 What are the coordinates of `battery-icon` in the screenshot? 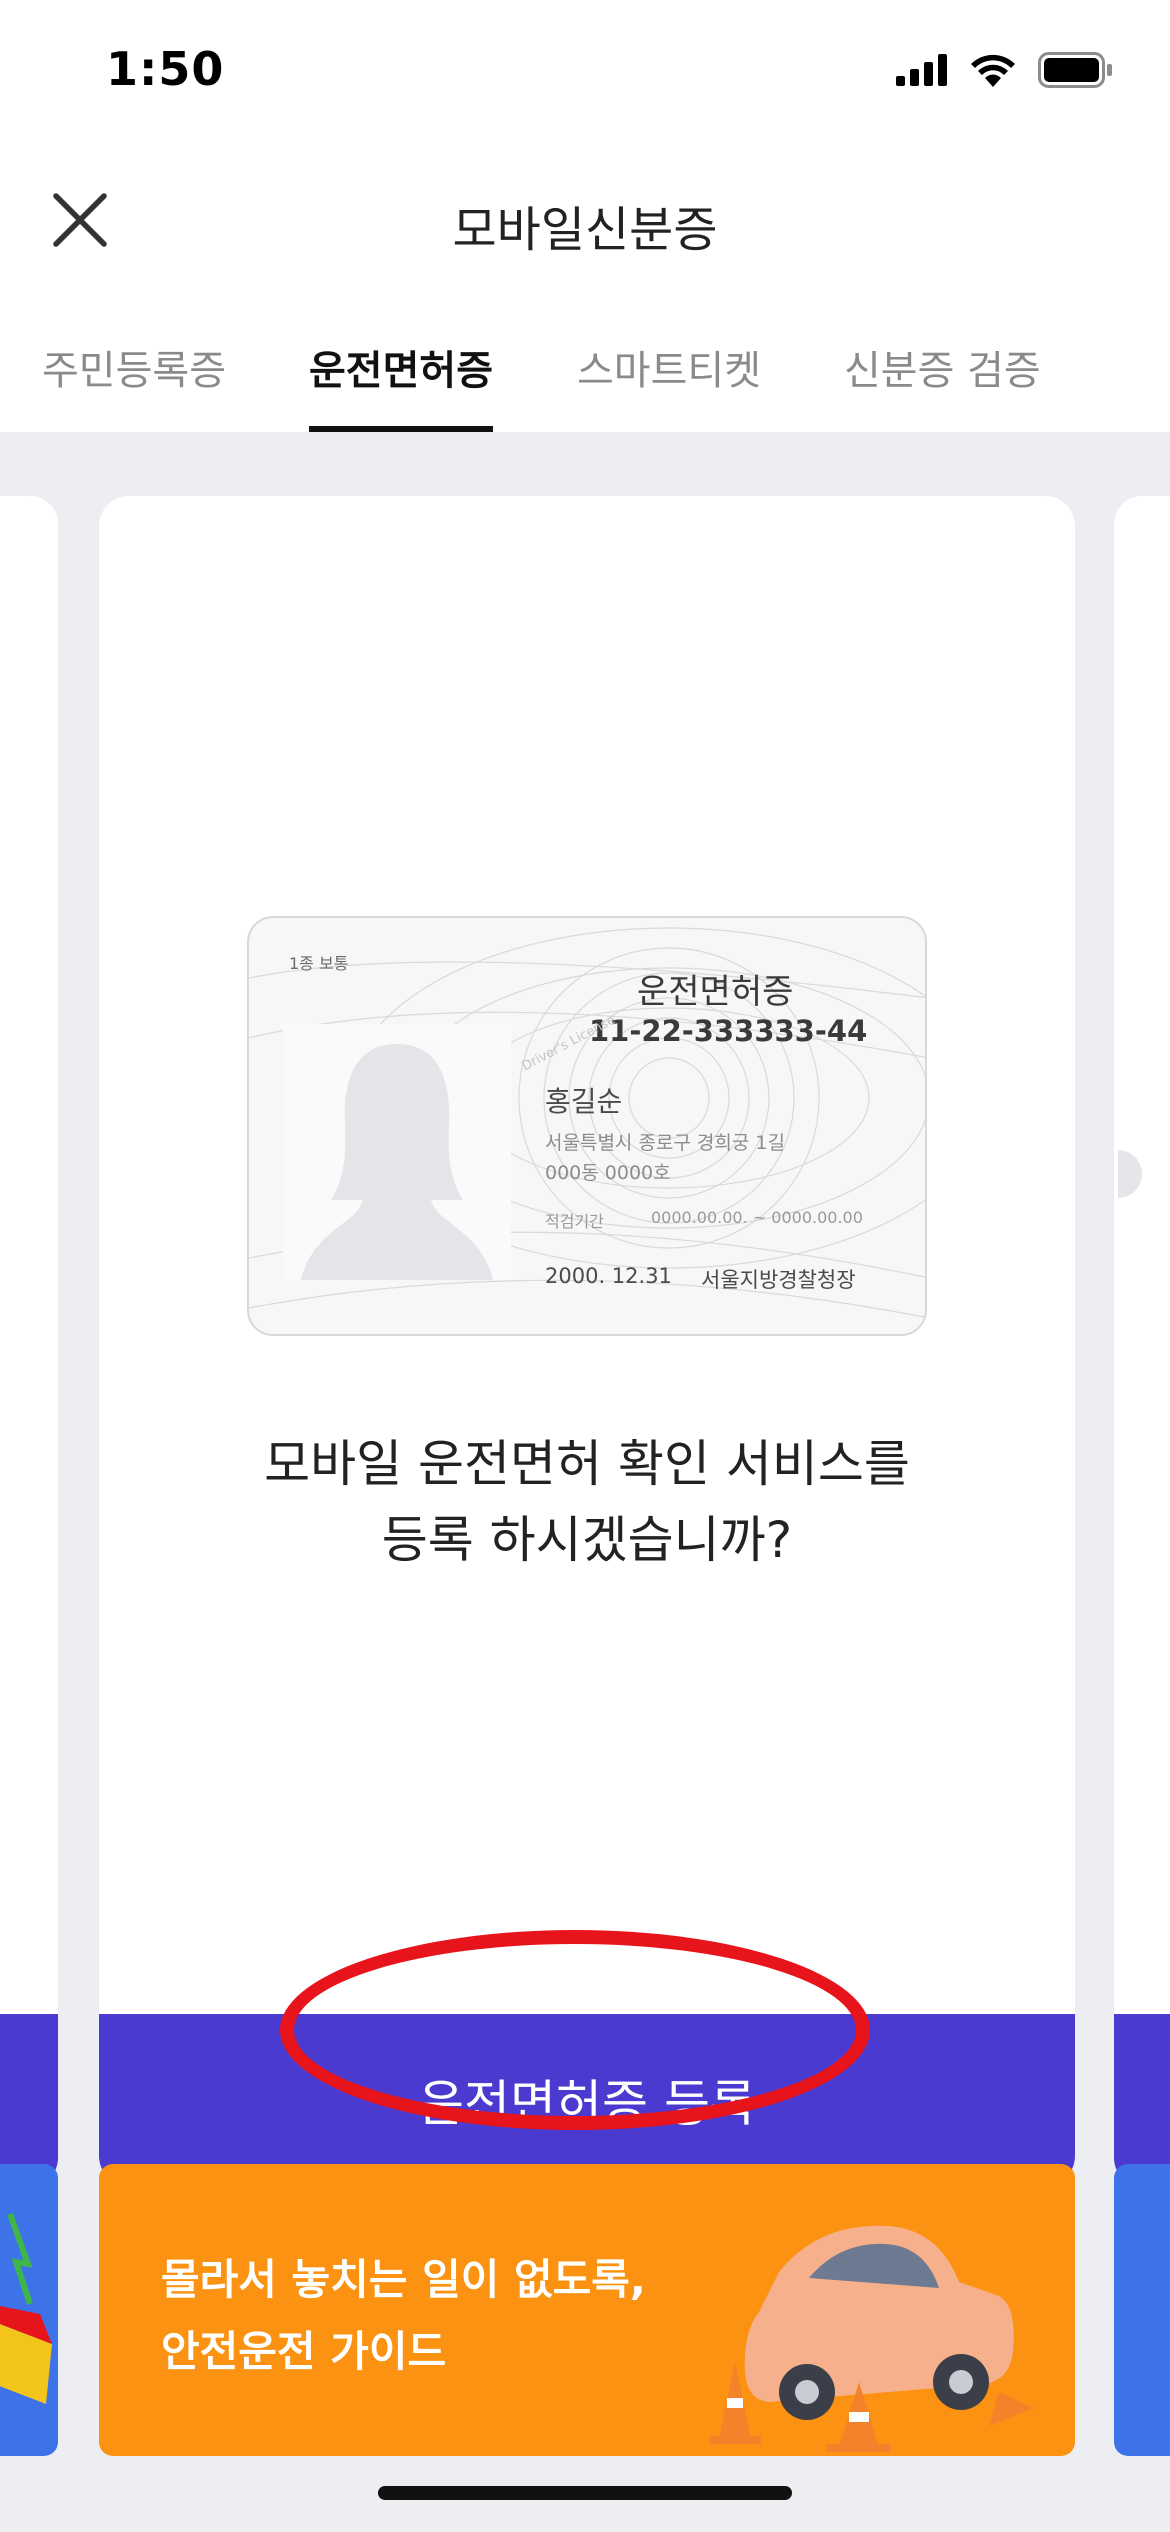 It's located at (1075, 70).